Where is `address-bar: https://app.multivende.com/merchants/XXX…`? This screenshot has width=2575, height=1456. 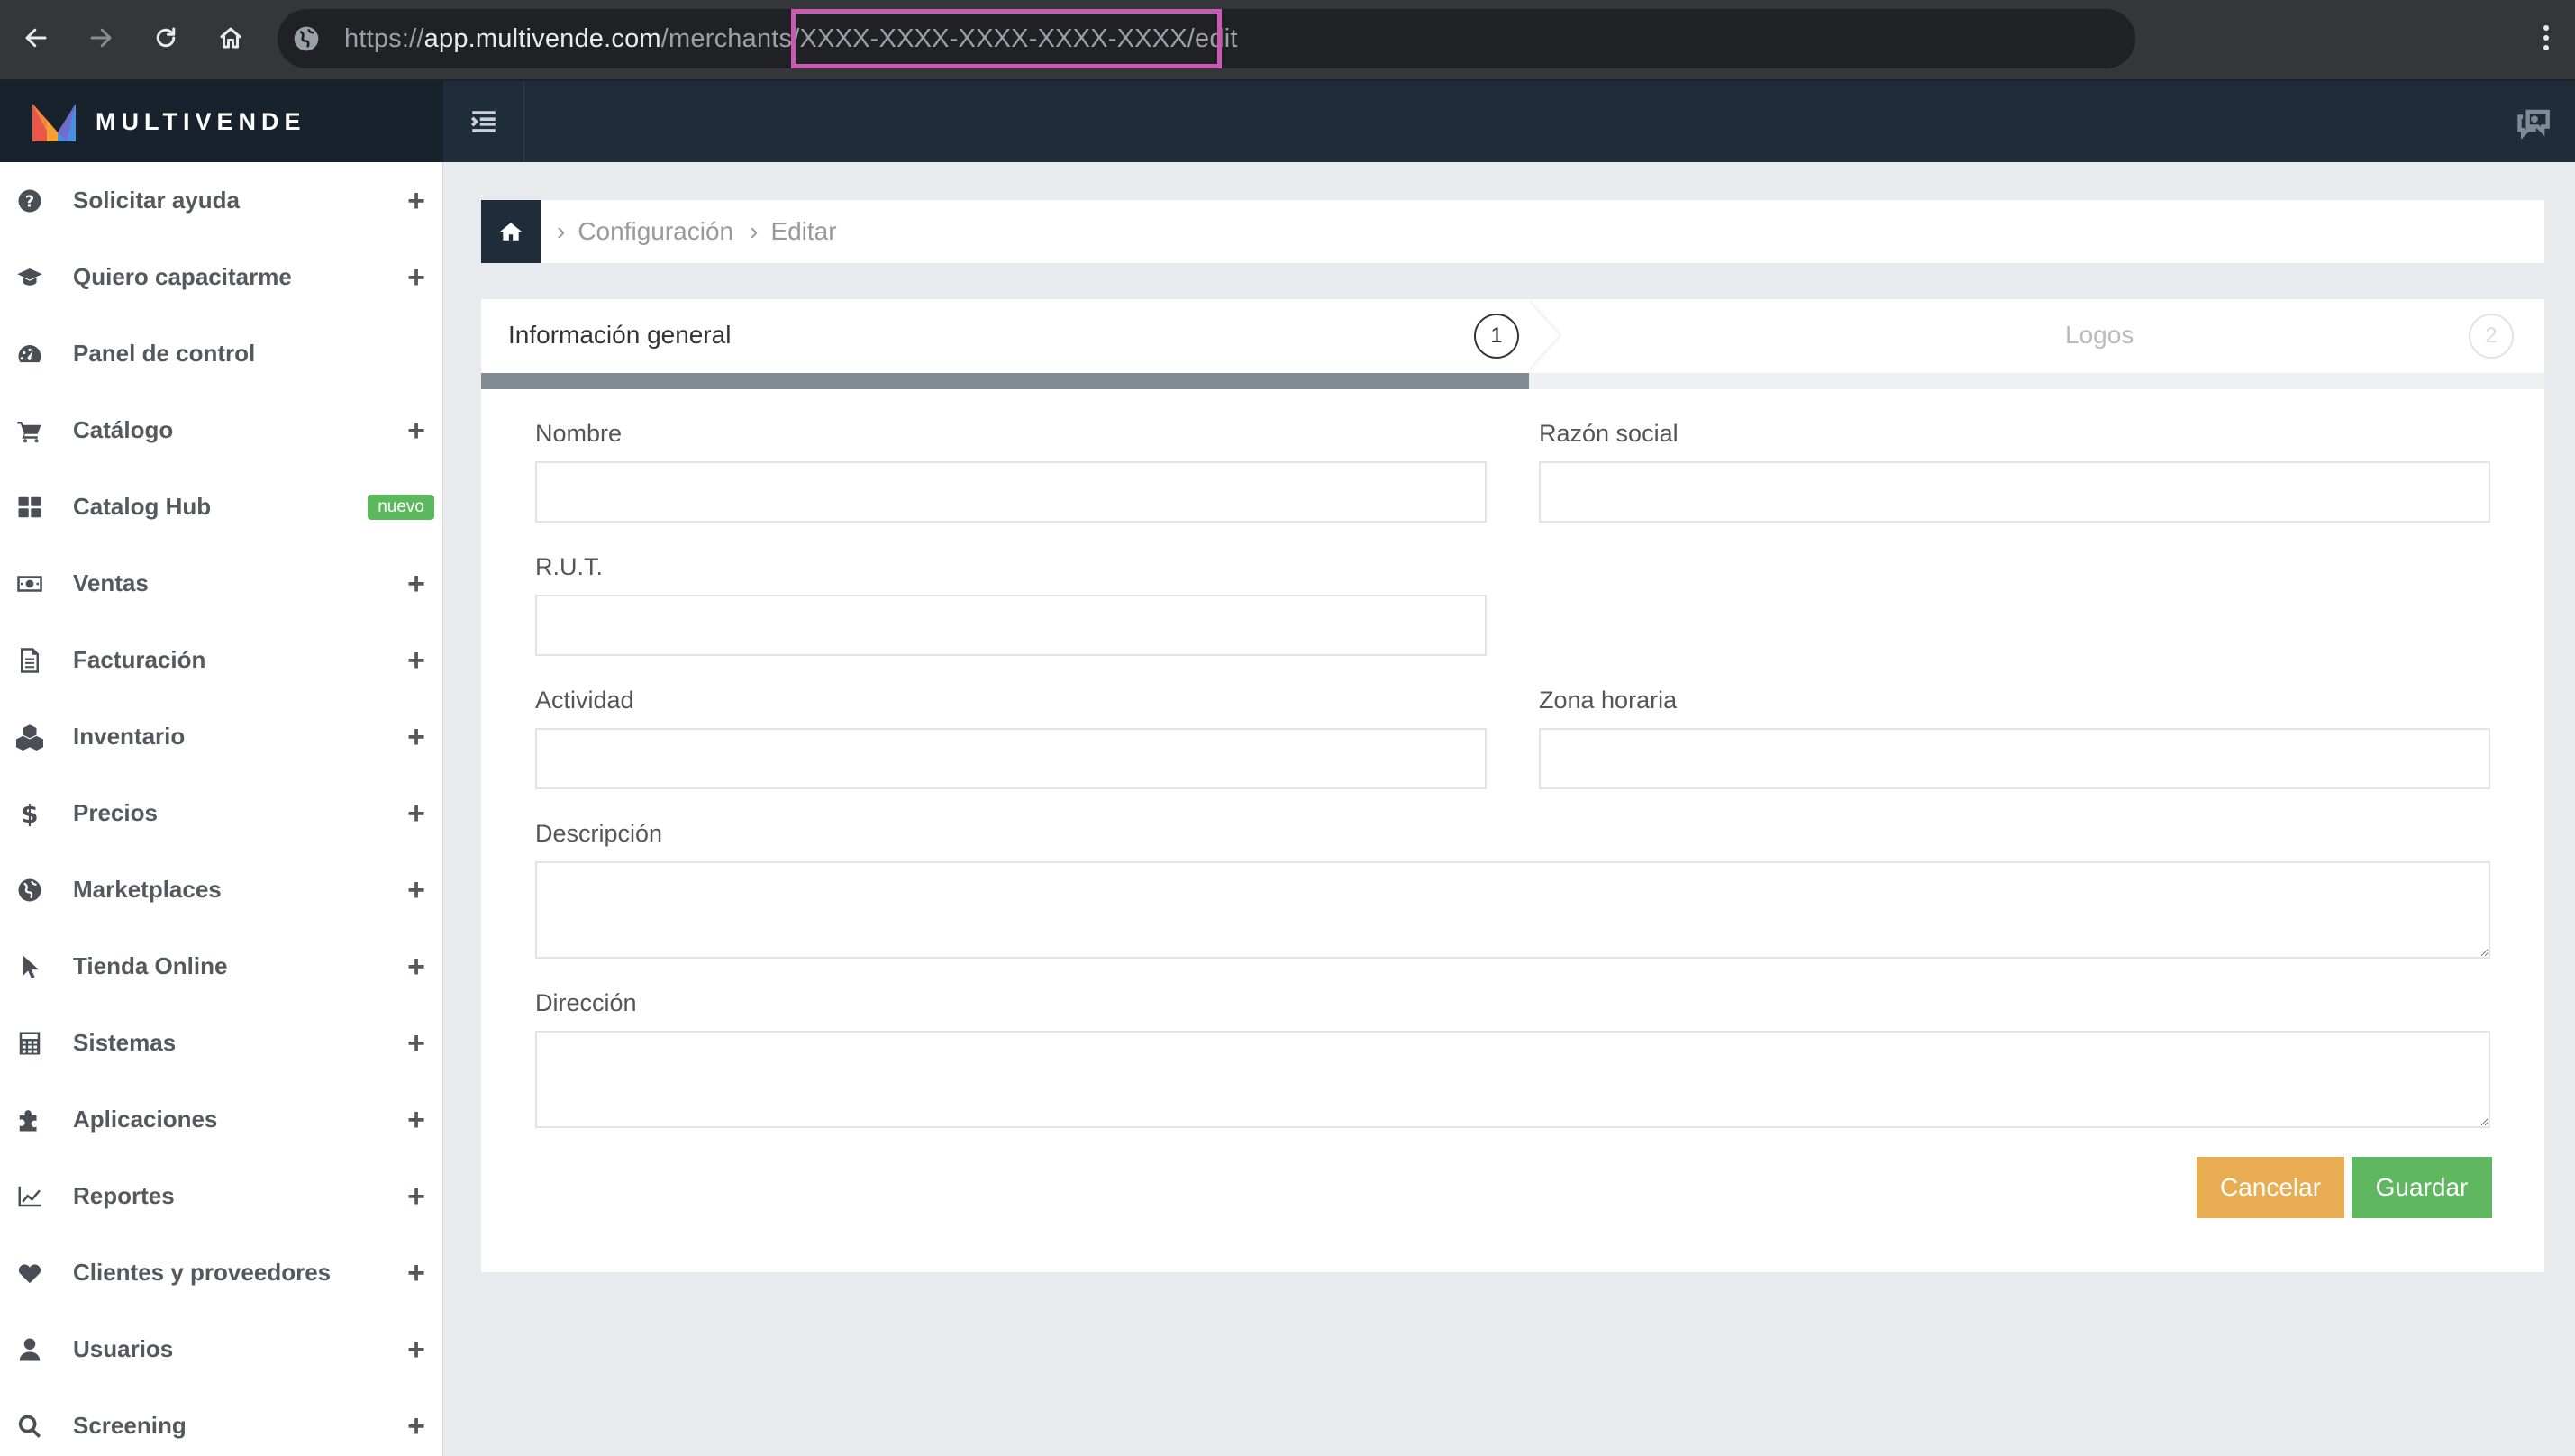
address-bar: https://app.multivende.com/merchants/XXX… is located at coordinates (1207, 38).